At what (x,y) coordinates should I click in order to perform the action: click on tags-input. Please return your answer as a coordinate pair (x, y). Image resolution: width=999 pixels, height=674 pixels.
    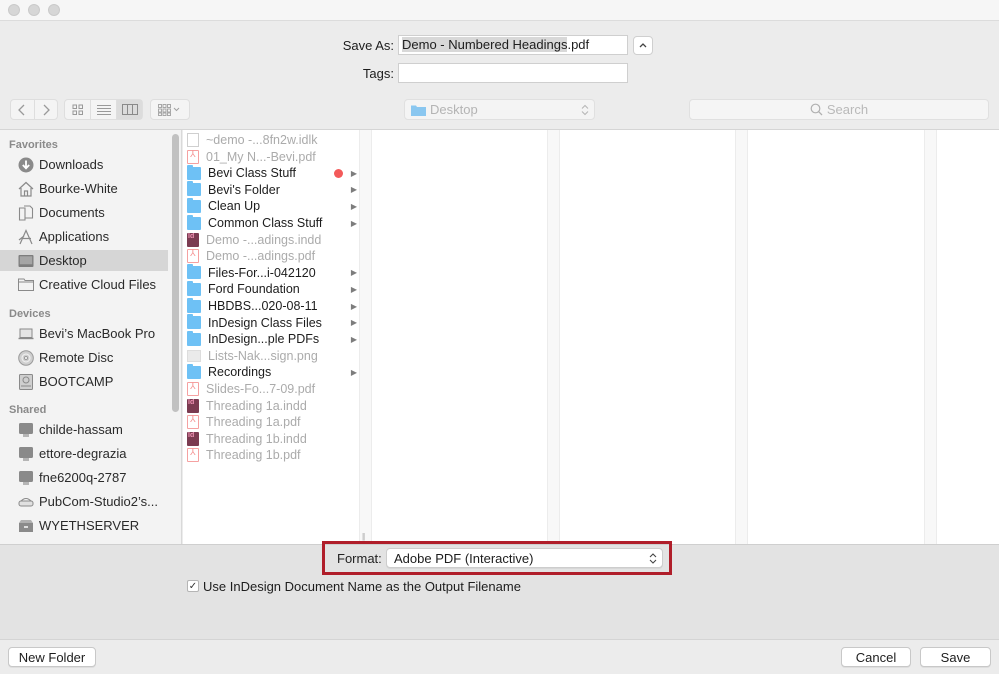
    Looking at the image, I should click on (513, 73).